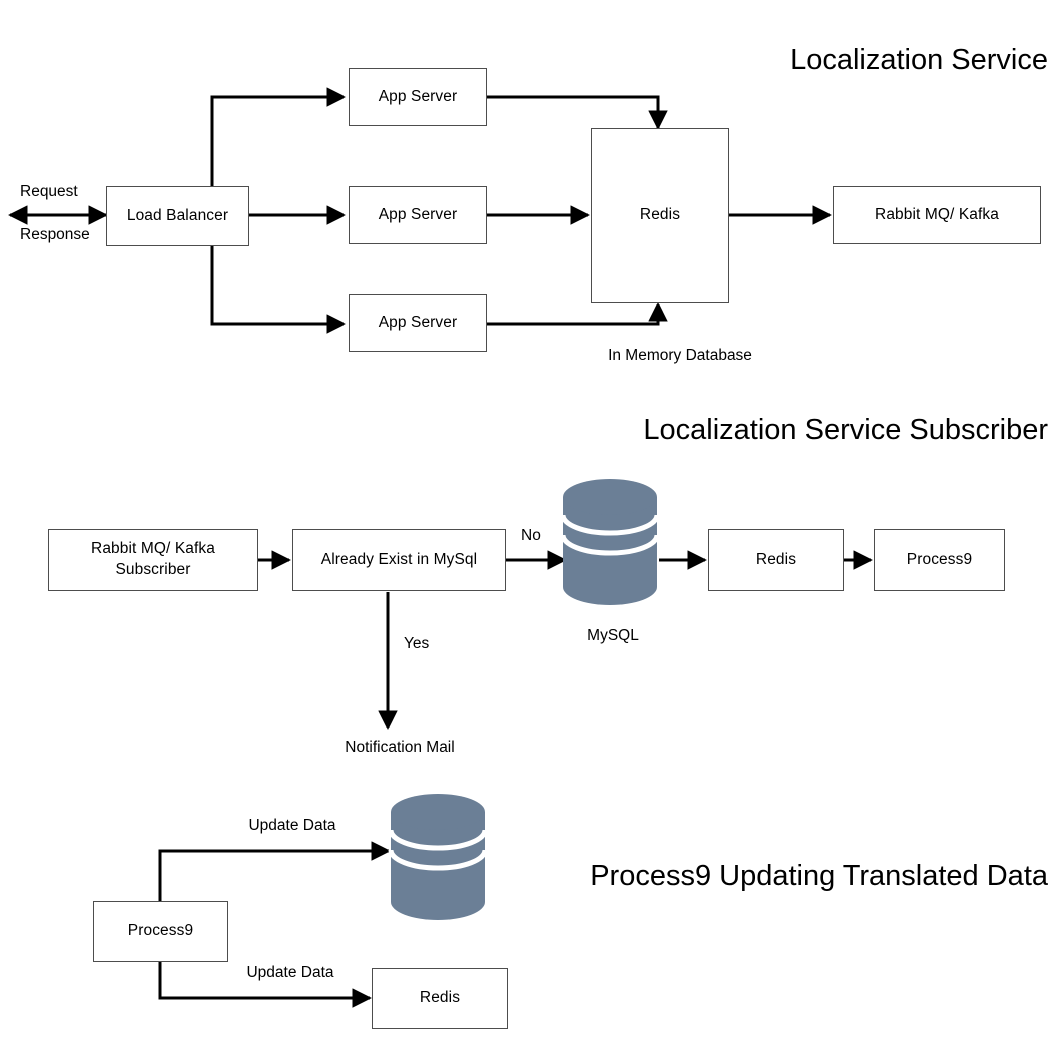  Describe the element at coordinates (819, 876) in the screenshot. I see `section-title-process9-updating-translated-data: Process9 Updating Translated Data` at that location.